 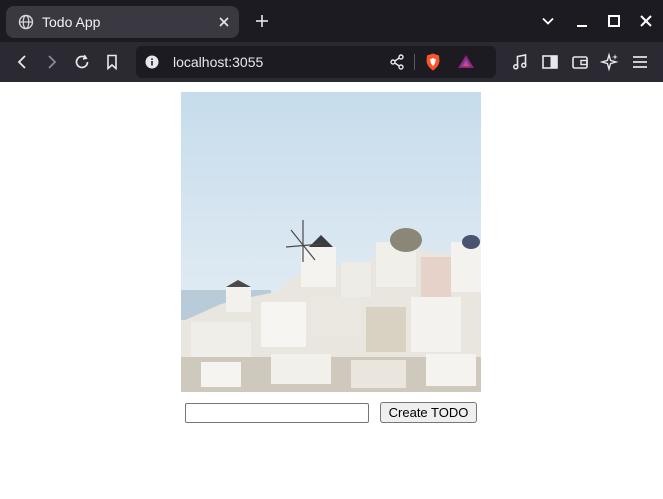 What do you see at coordinates (277, 413) in the screenshot?
I see `todo-input` at bounding box center [277, 413].